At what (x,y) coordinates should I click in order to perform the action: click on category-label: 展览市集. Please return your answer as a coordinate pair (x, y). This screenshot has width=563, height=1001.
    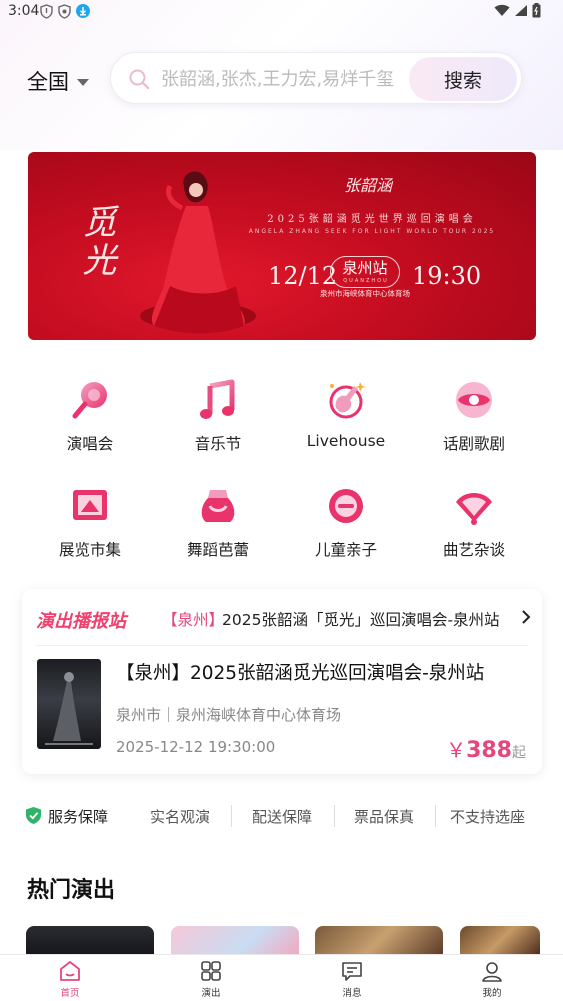
    Looking at the image, I should click on (89, 550).